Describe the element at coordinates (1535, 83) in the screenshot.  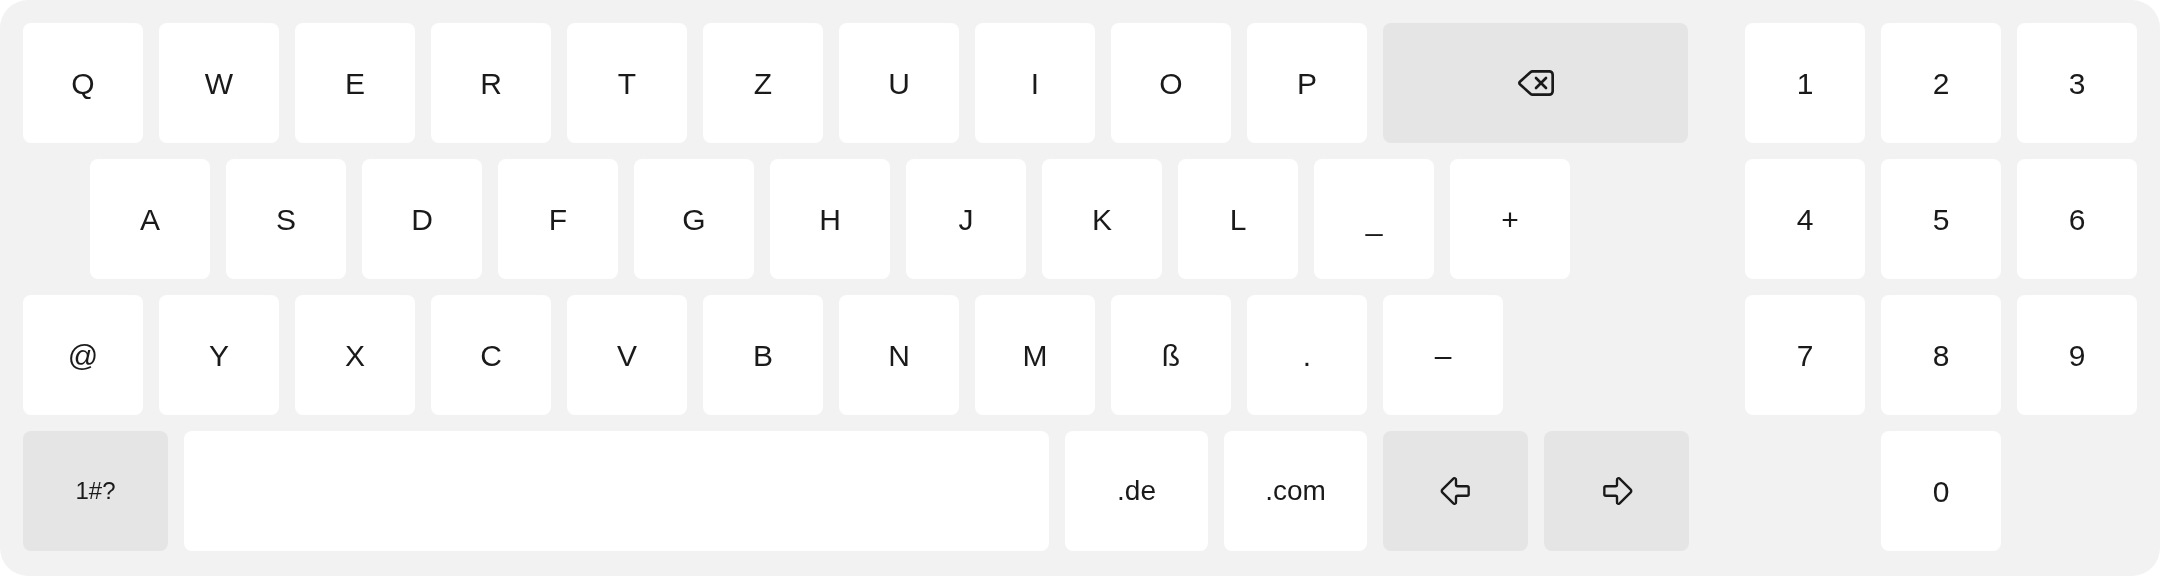
I see `backspace-key` at that location.